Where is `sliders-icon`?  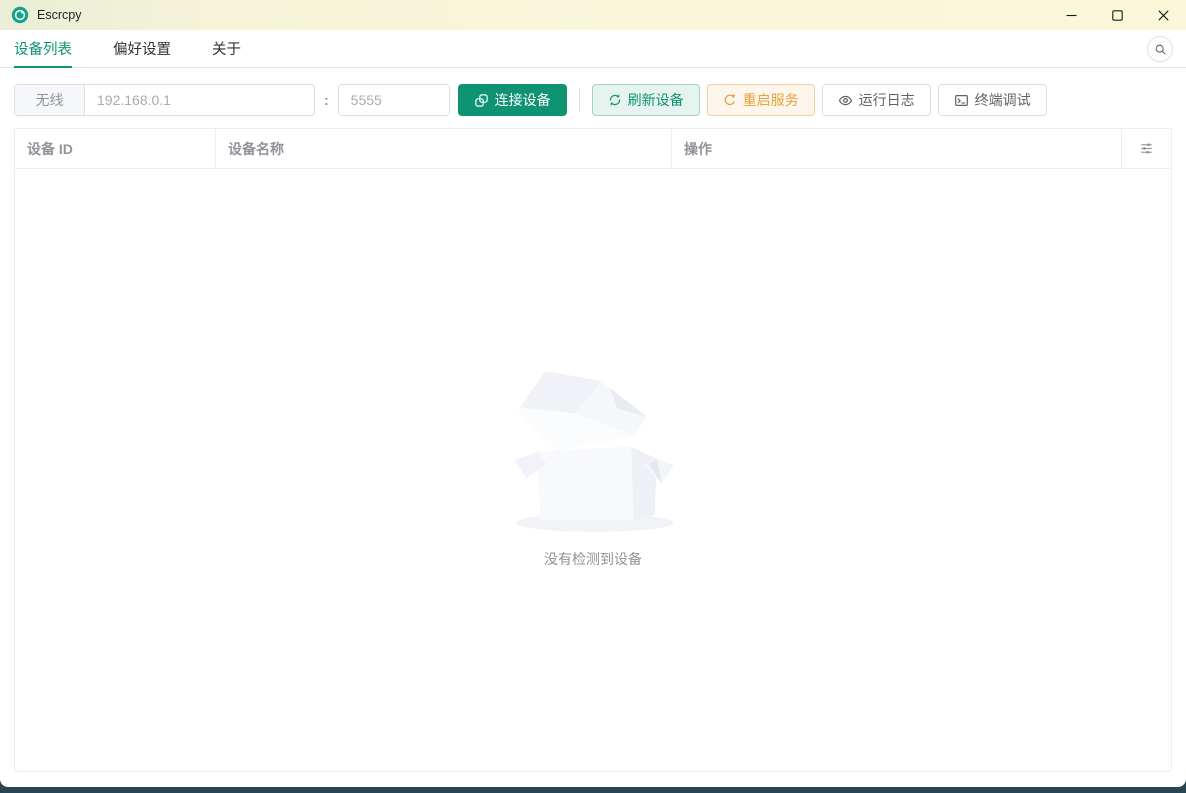 sliders-icon is located at coordinates (1146, 148).